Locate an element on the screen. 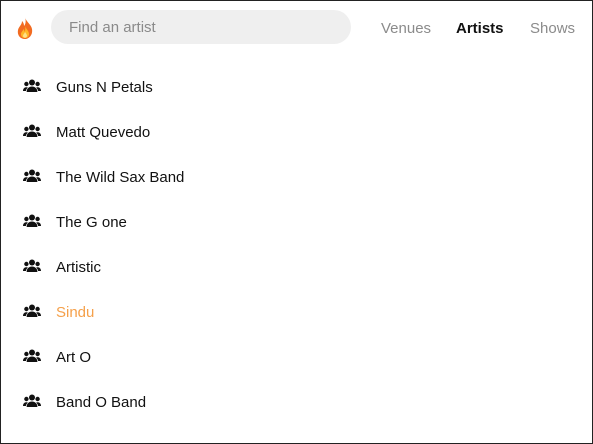  artist-list-item: The Wild Sax Band is located at coordinates (296, 176).